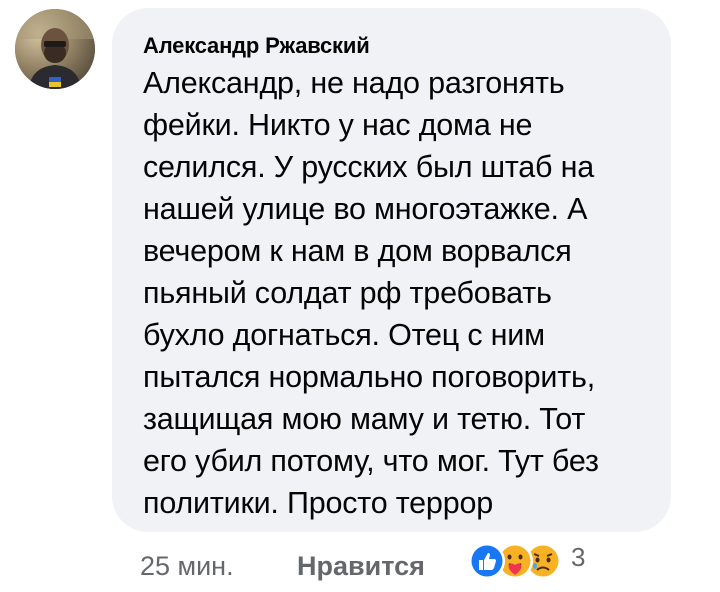 The width and height of the screenshot is (720, 592). What do you see at coordinates (344, 335) in the screenshot?
I see `comment-line: бухло догнаться. Отец с ним` at bounding box center [344, 335].